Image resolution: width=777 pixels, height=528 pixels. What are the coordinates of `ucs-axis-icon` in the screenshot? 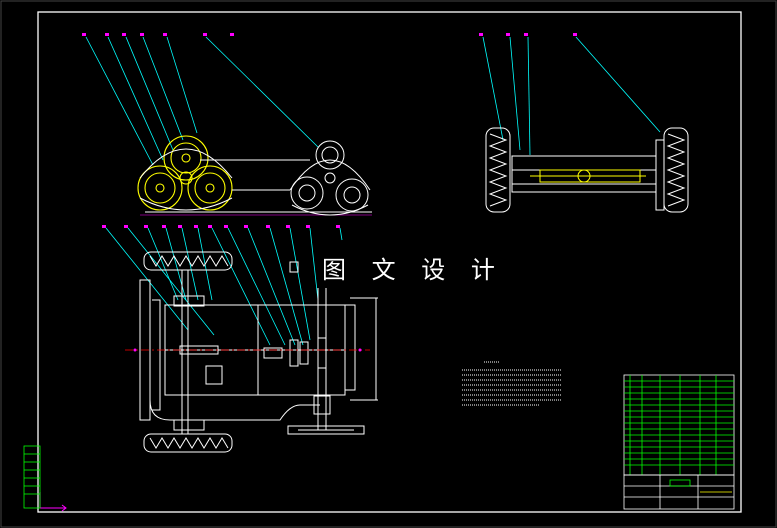 It's located at (53, 502).